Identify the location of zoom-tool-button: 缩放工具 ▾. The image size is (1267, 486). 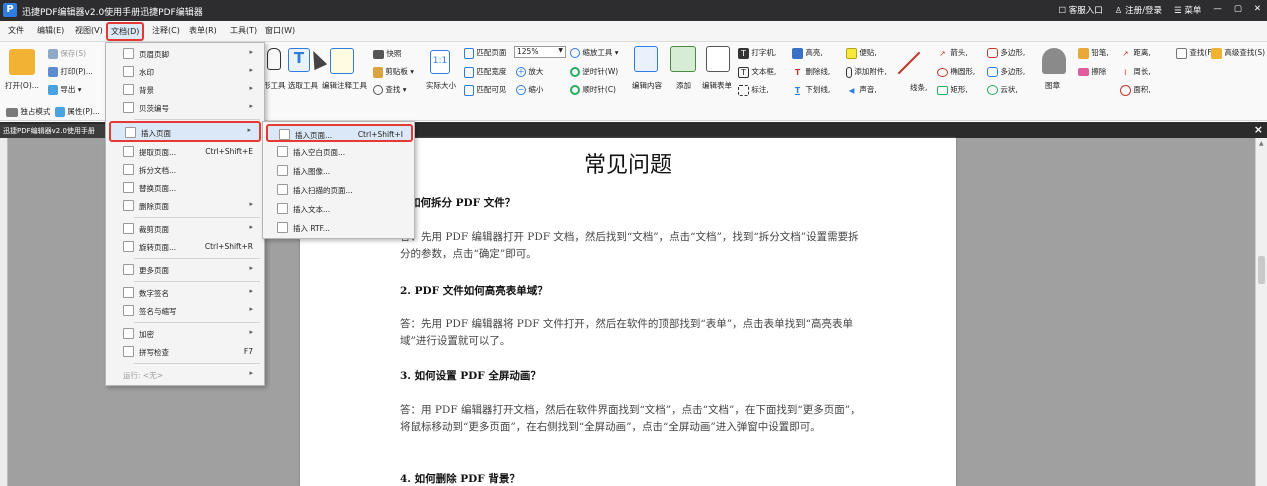
(594, 52).